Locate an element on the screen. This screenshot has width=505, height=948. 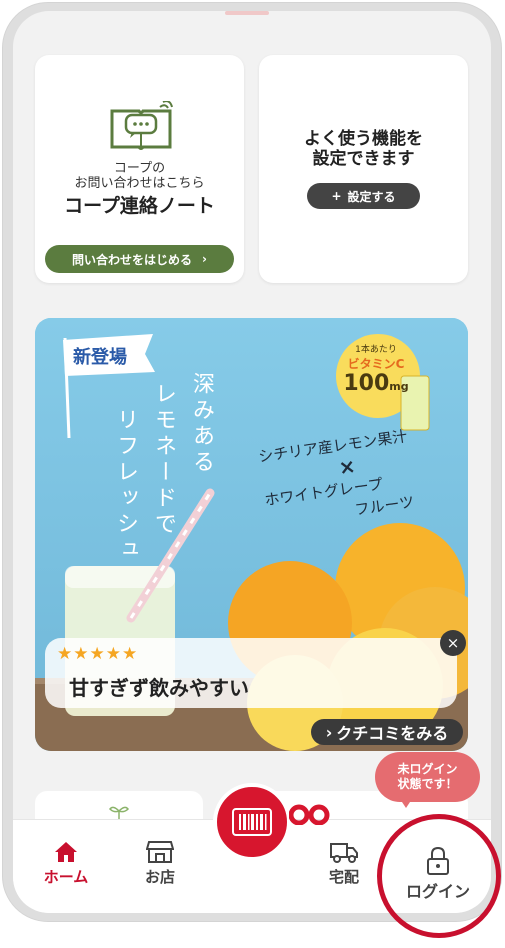
red-rings-decoration is located at coordinates (309, 814).